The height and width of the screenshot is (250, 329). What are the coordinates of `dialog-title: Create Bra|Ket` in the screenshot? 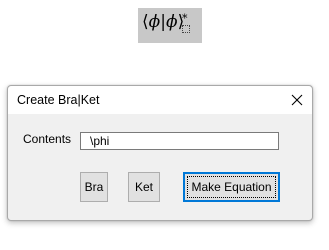 It's located at (58, 100).